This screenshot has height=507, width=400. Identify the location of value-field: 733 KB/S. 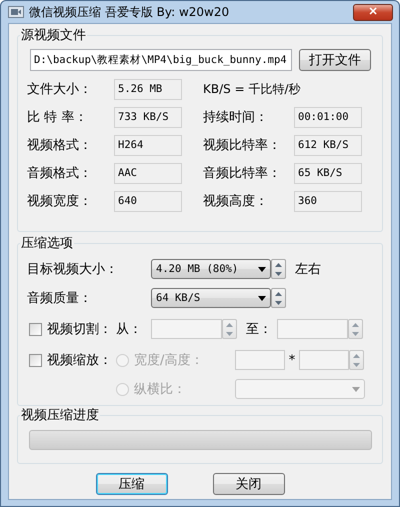
(148, 117).